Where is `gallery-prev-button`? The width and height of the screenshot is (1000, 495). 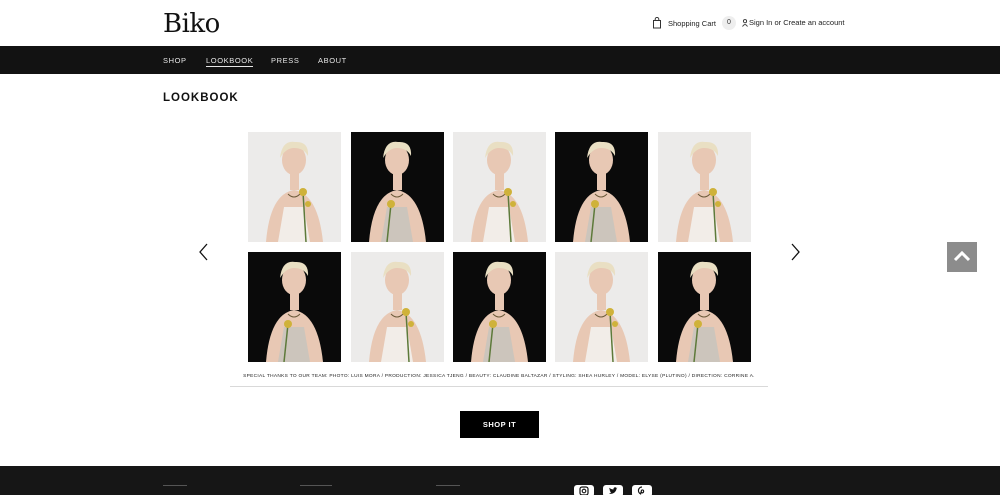
gallery-prev-button is located at coordinates (204, 252).